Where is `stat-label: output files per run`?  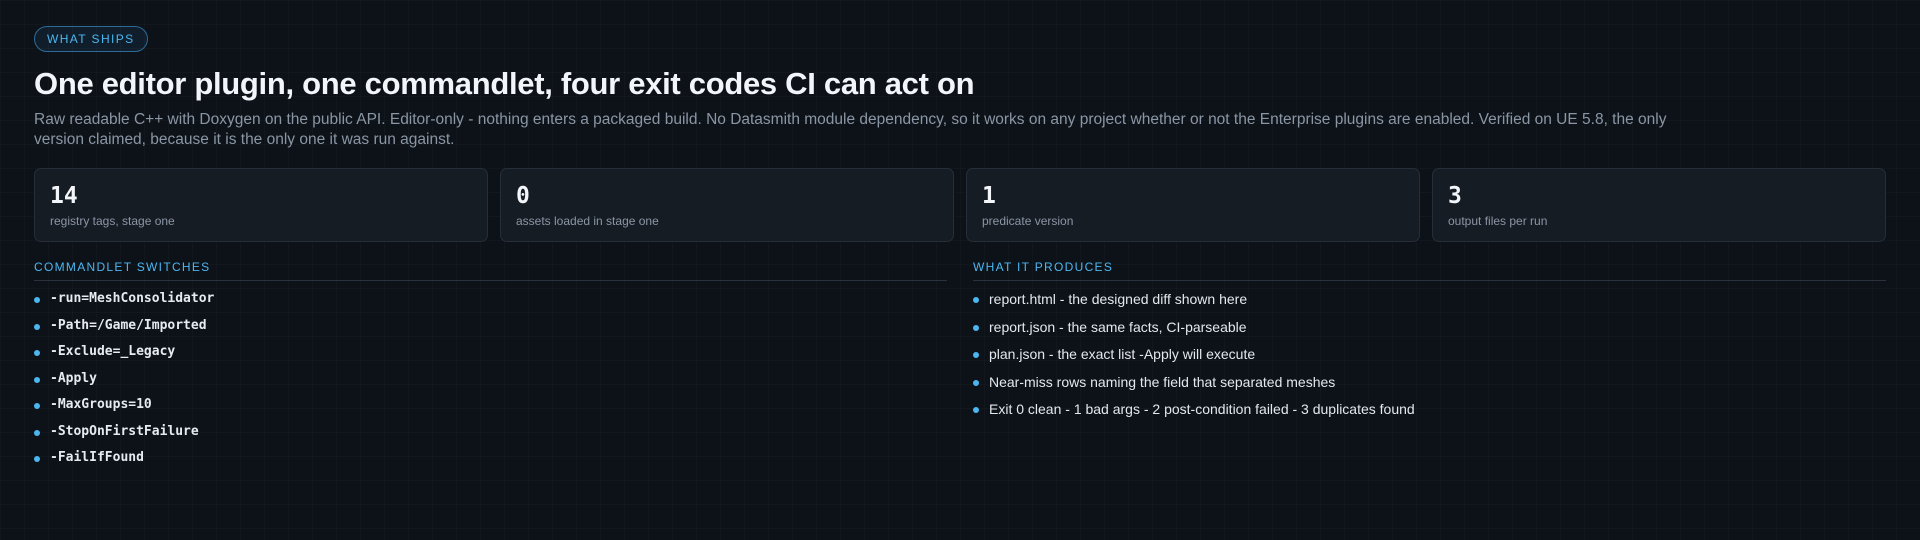
stat-label: output files per run is located at coordinates (1498, 221).